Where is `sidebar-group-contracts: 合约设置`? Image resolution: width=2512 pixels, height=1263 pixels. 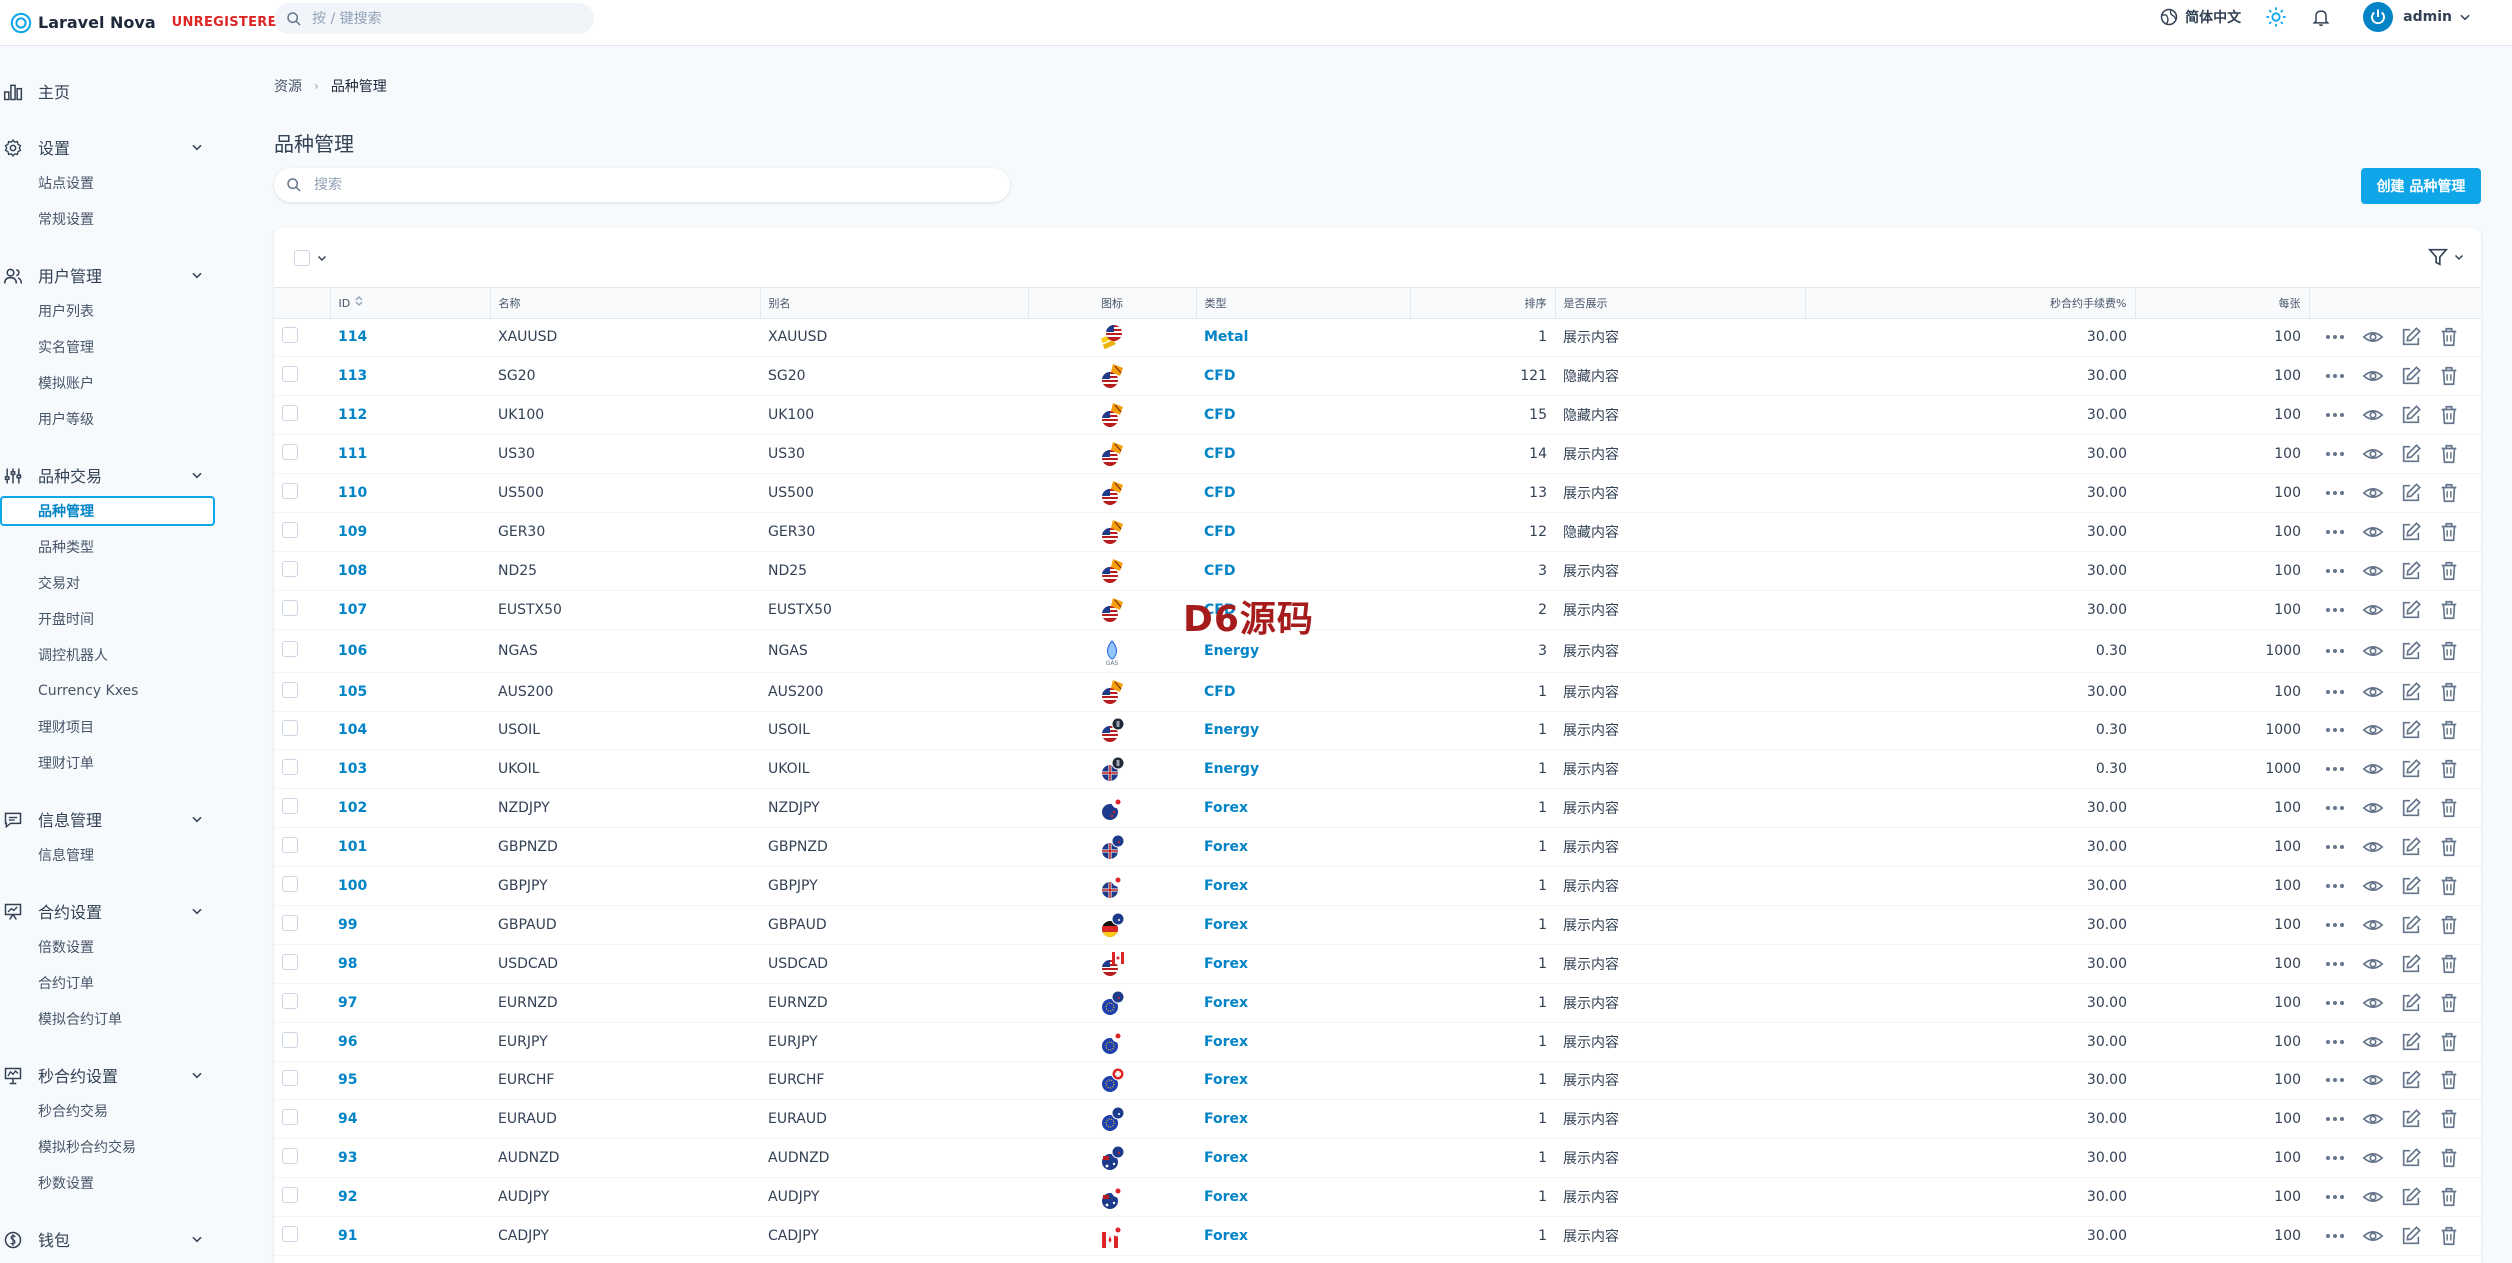
sidebar-group-contracts: 合约设置 is located at coordinates (107, 911).